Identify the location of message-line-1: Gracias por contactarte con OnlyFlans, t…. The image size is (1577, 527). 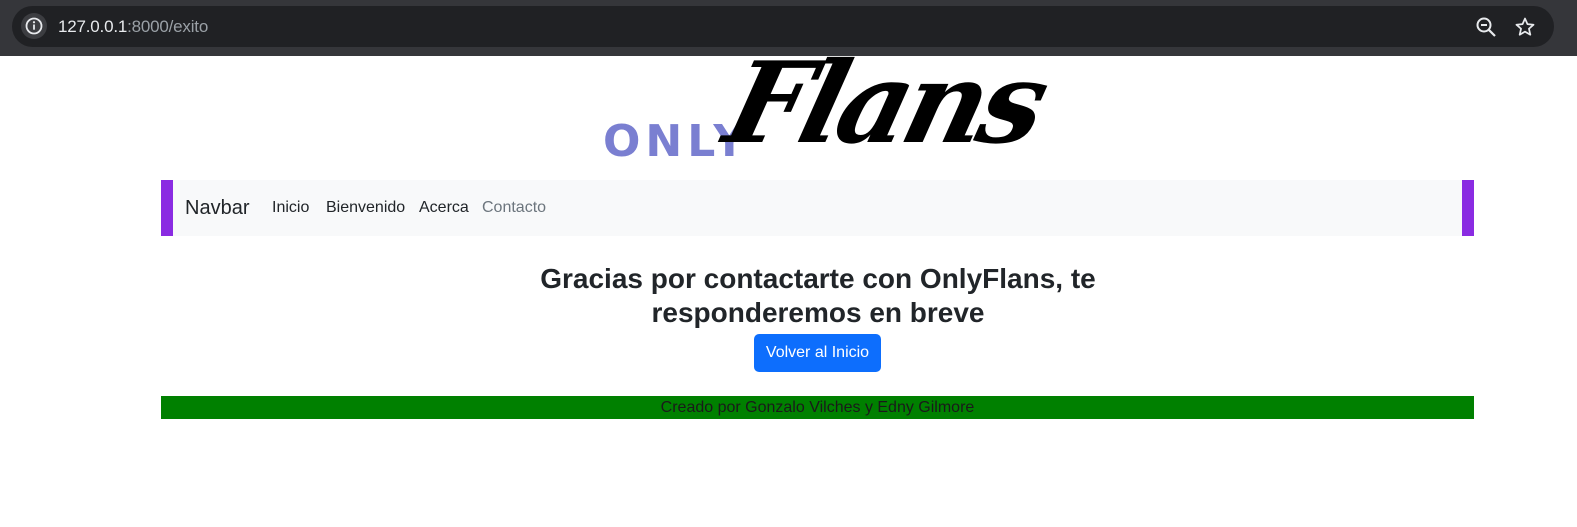
(818, 278).